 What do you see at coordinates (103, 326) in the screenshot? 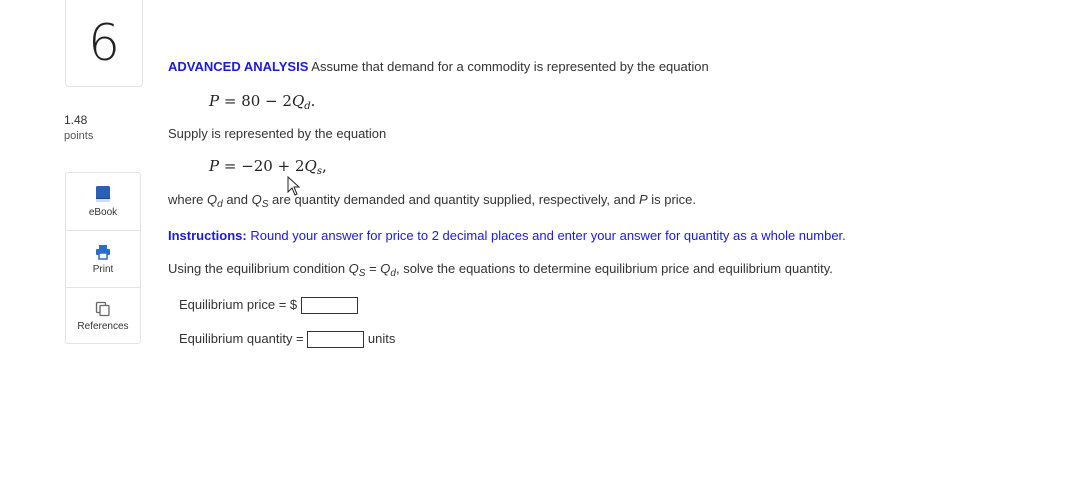
I see `references-label: References` at bounding box center [103, 326].